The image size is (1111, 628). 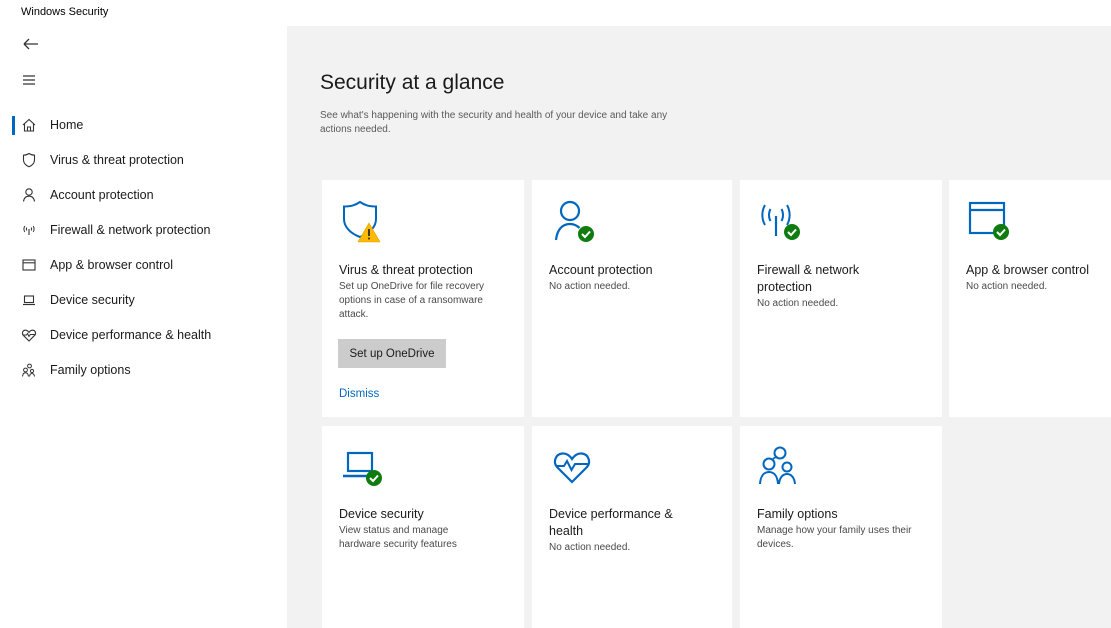 What do you see at coordinates (92, 300) in the screenshot?
I see `sidebar-item-label: Device security` at bounding box center [92, 300].